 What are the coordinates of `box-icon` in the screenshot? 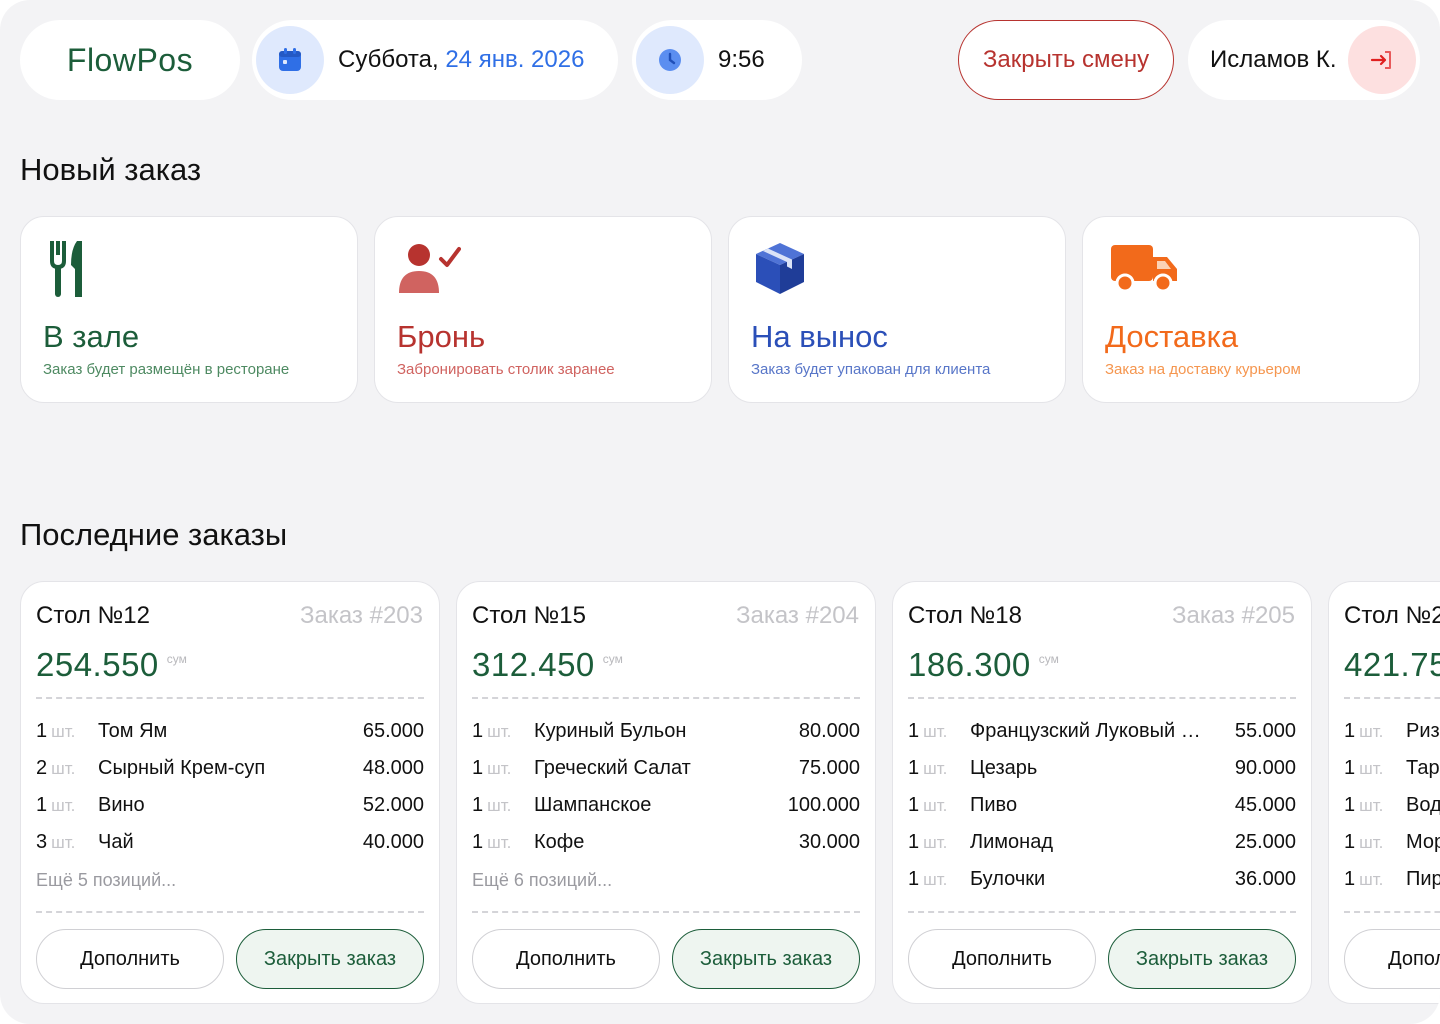 It's located at (780, 270).